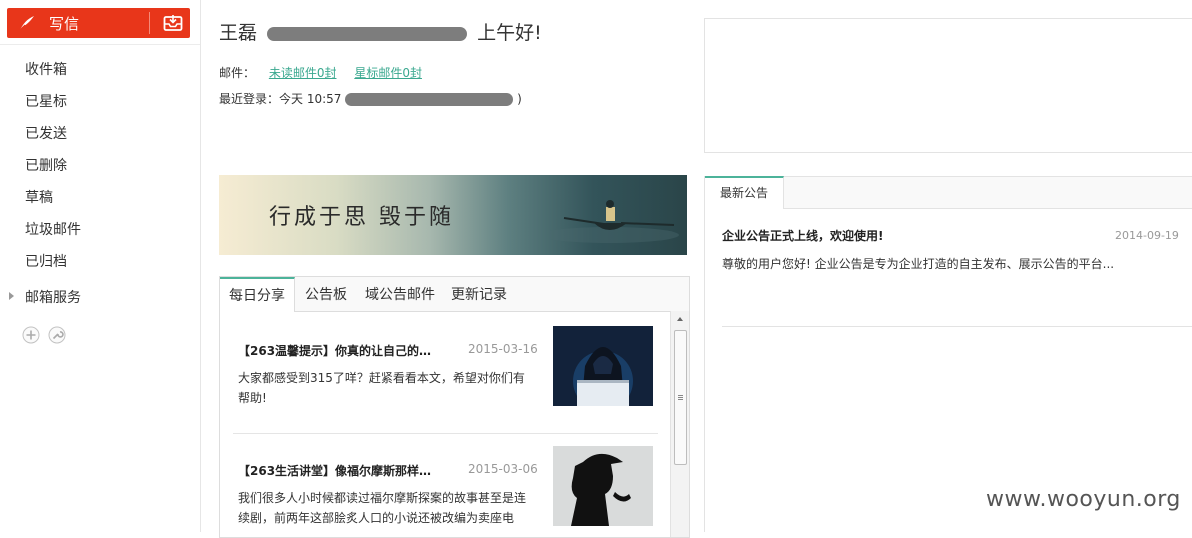 The height and width of the screenshot is (538, 1192). Describe the element at coordinates (948, 85) in the screenshot. I see `ad-placeholder` at that location.